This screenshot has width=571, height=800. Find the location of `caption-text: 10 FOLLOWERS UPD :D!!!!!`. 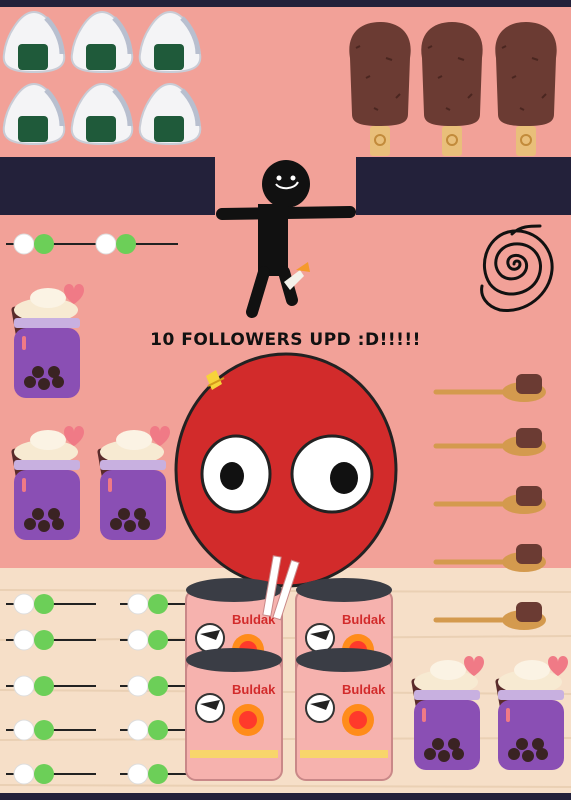

caption-text: 10 FOLLOWERS UPD :D!!!!! is located at coordinates (285, 340).